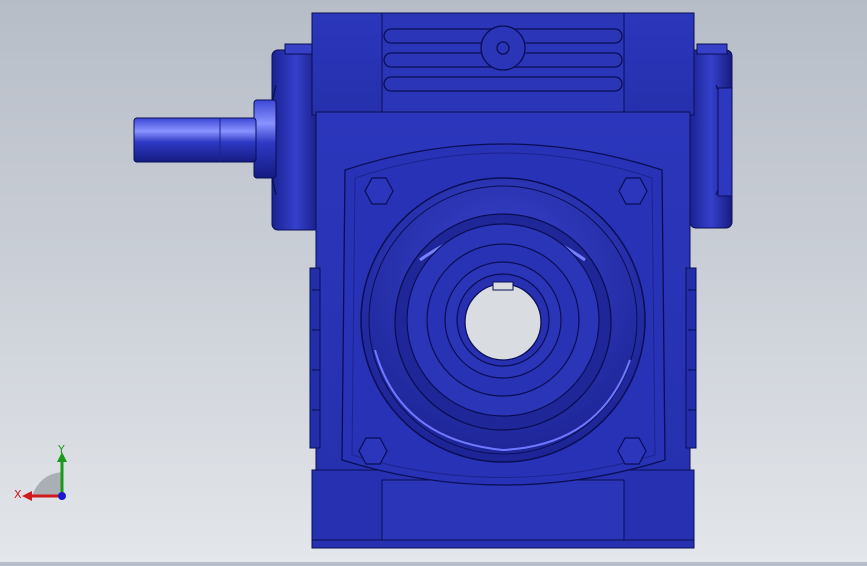 The image size is (867, 566). Describe the element at coordinates (287, 137) in the screenshot. I see `left-flange` at that location.